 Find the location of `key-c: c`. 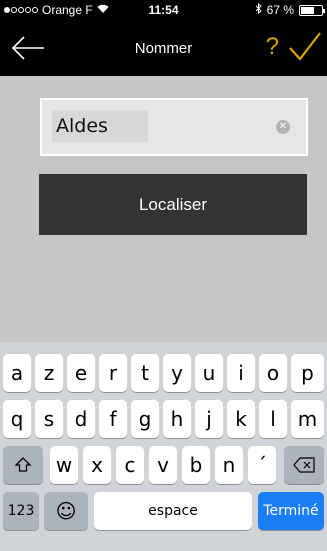

key-c: c is located at coordinates (130, 465).